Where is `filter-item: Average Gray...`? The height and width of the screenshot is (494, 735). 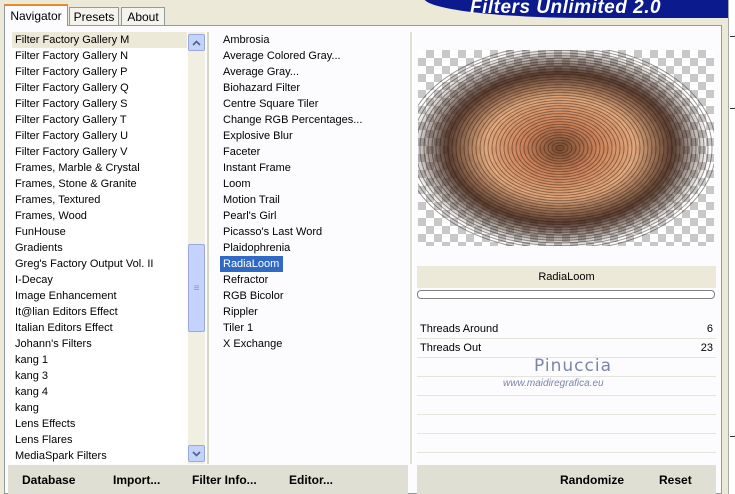 filter-item: Average Gray... is located at coordinates (310, 72).